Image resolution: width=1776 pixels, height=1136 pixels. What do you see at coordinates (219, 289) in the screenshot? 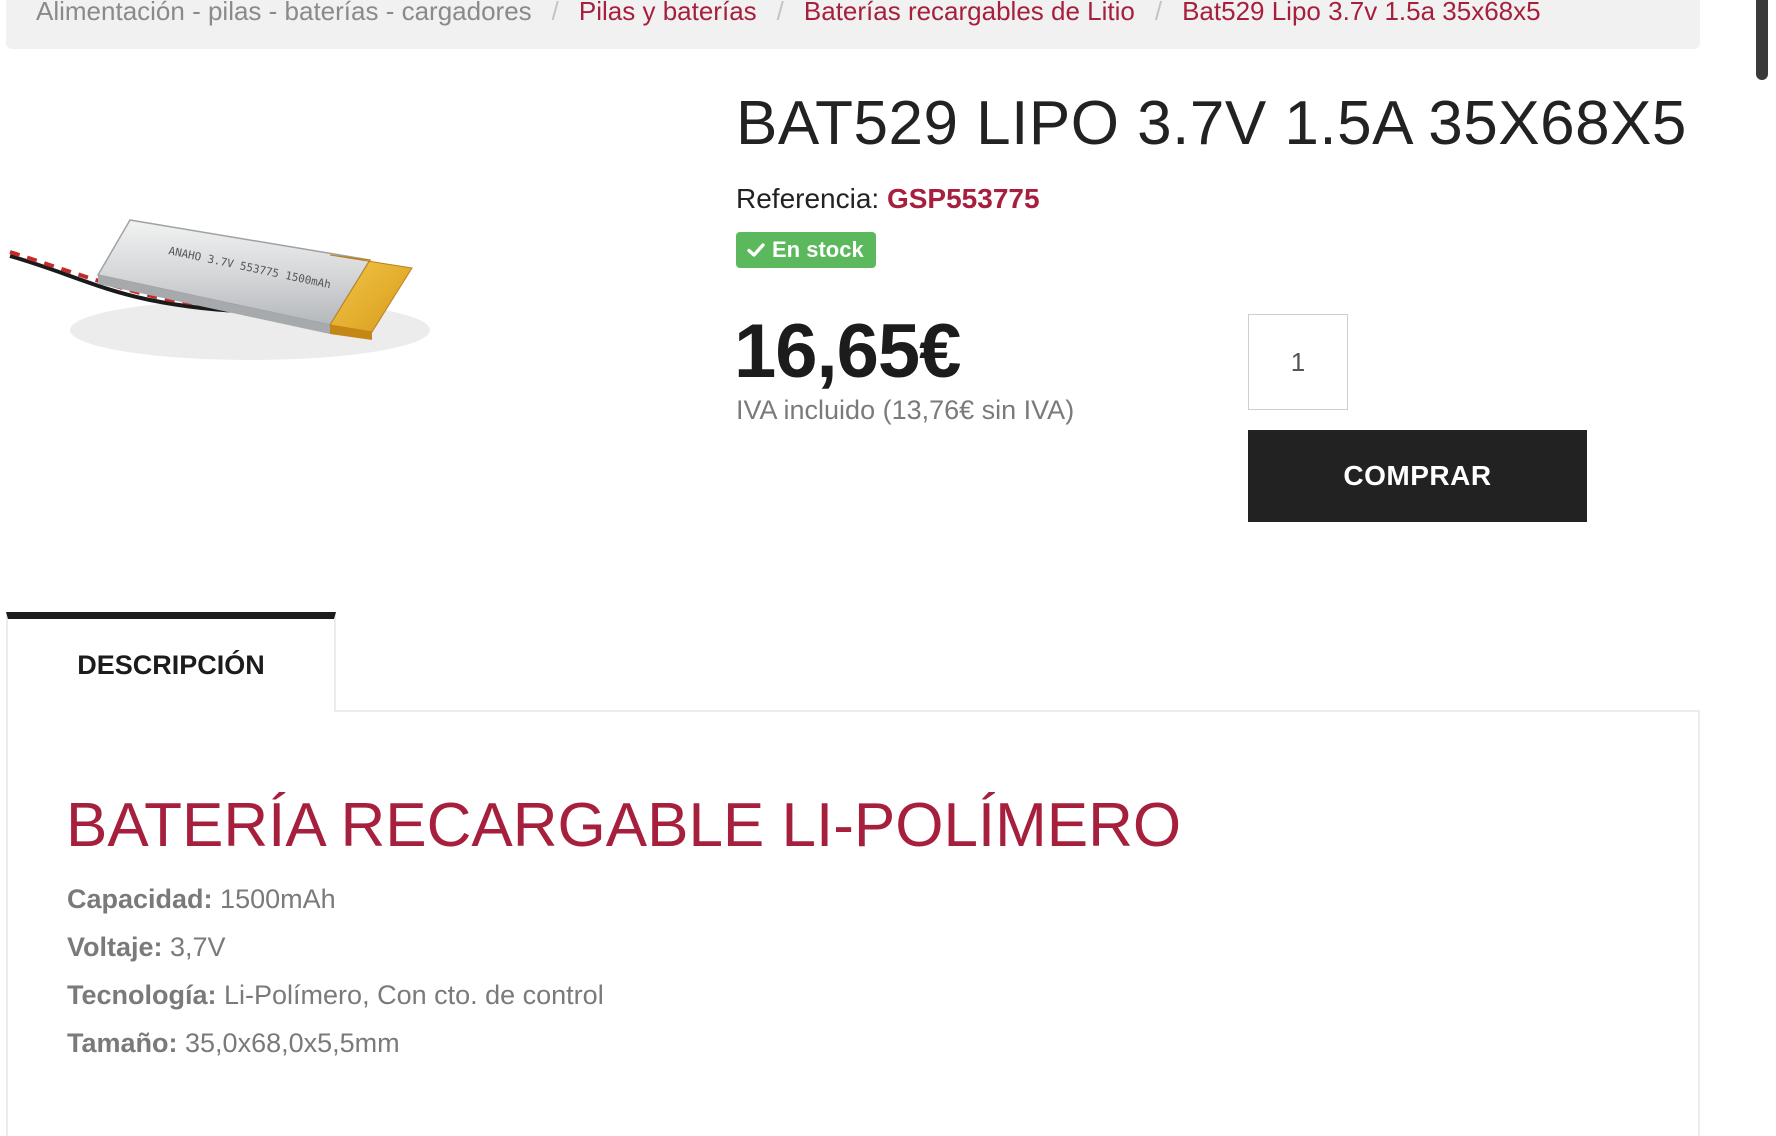
I see `battery-product-image-icon: ANAHO 3.7V 553775 1500mAh` at bounding box center [219, 289].